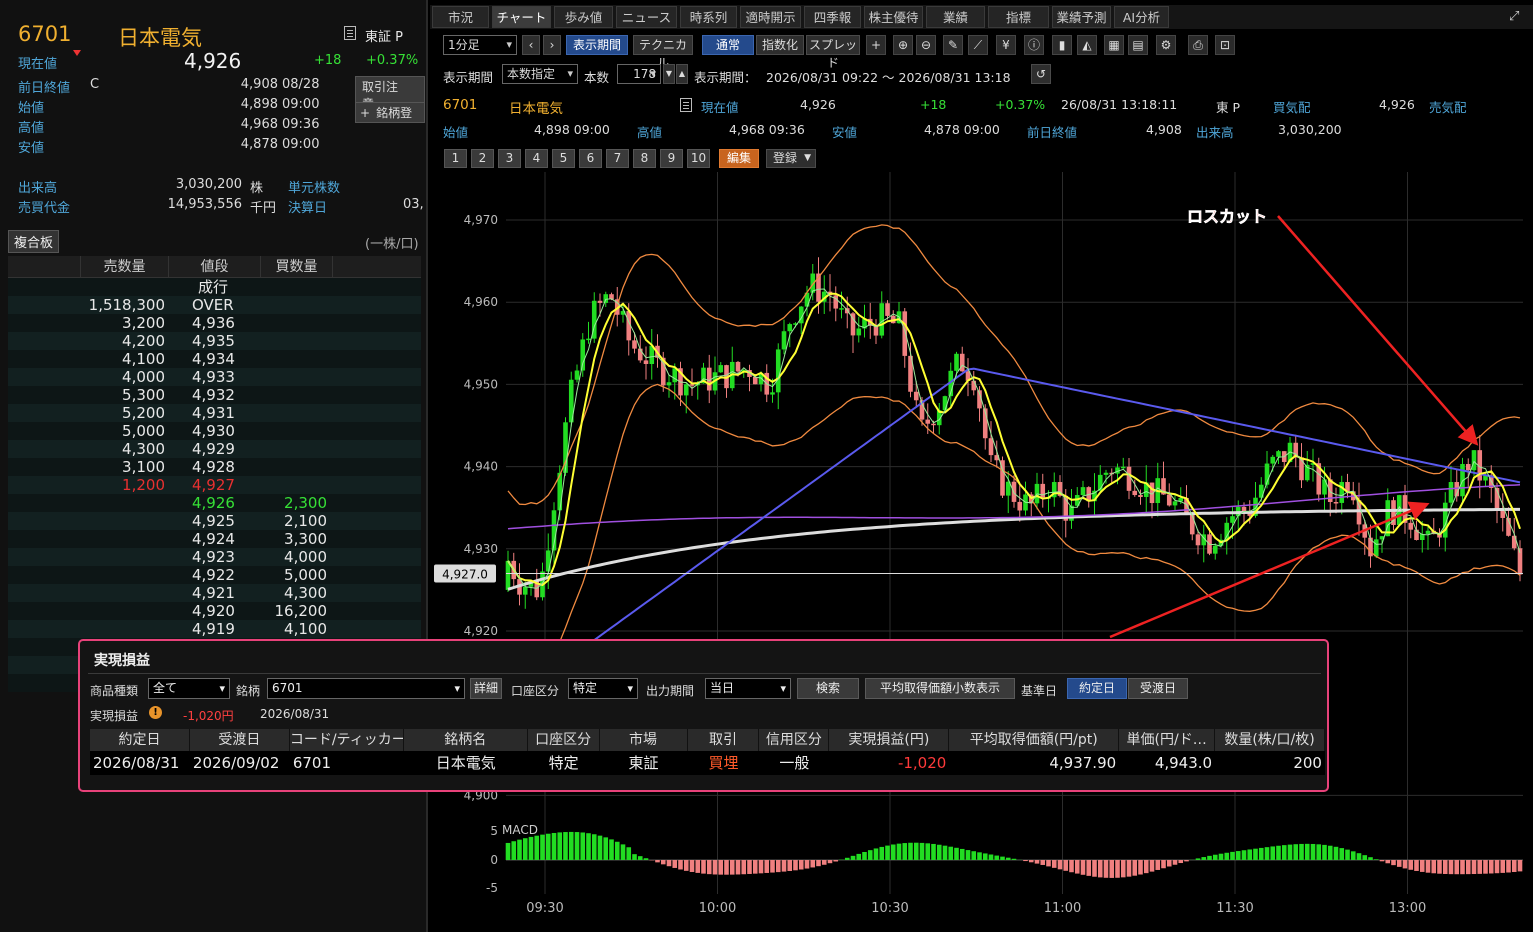  Describe the element at coordinates (214, 575) in the screenshot. I see `order-book-row: 4,922 5,000` at that location.